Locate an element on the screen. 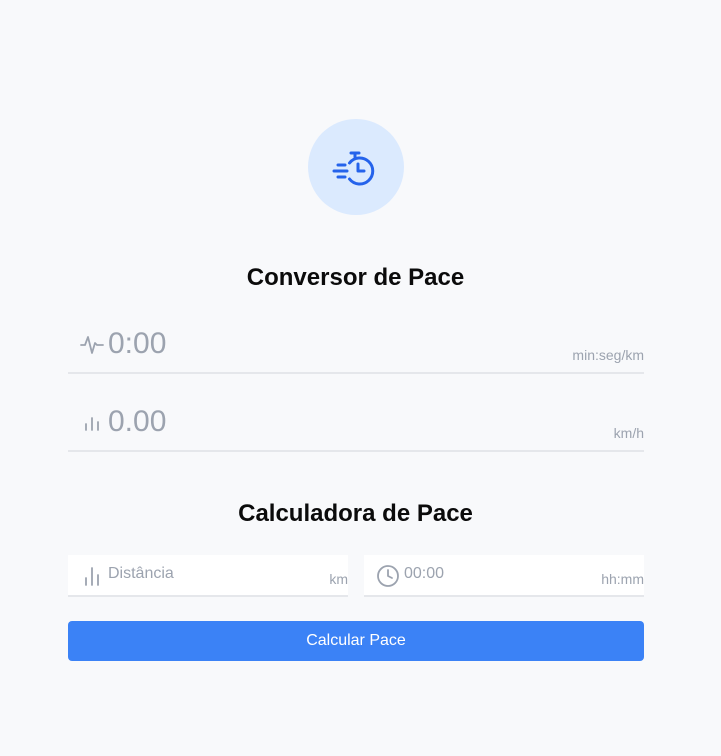 Image resolution: width=721 pixels, height=756 pixels. distance-input is located at coordinates (198, 574).